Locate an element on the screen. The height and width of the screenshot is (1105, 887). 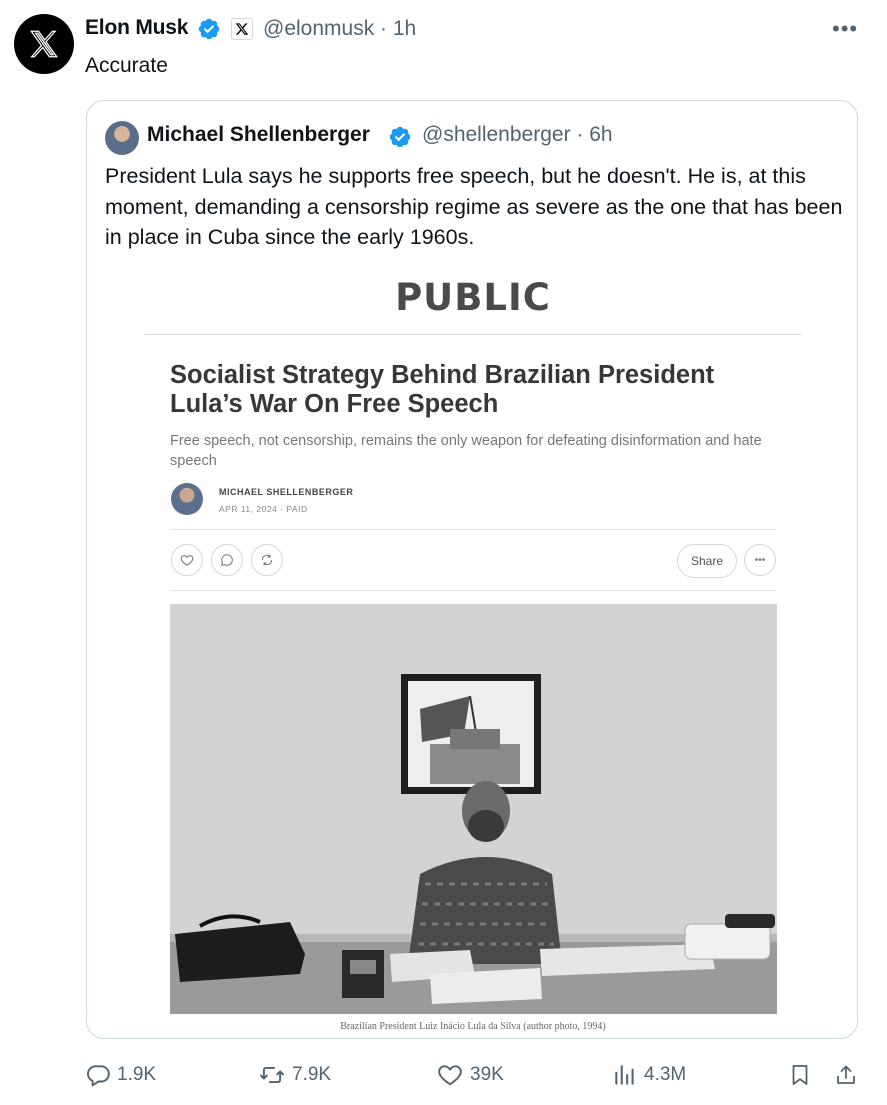
article-comment-icon is located at coordinates (227, 560).